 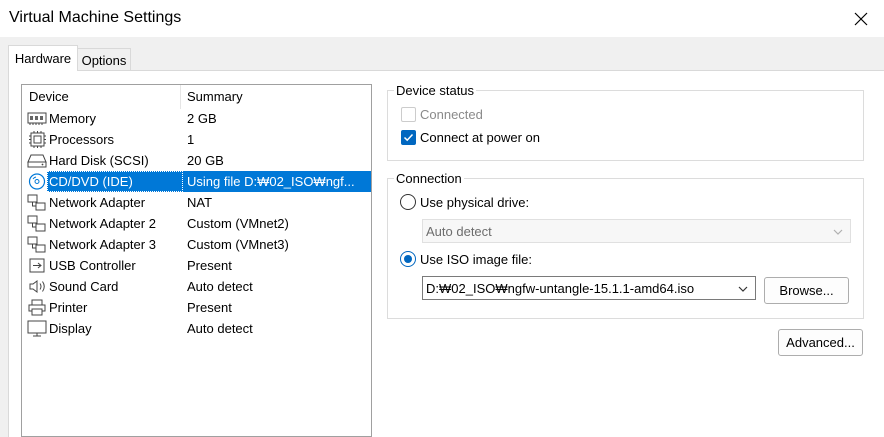 I want to click on device-name: Printer, so click(x=68, y=307).